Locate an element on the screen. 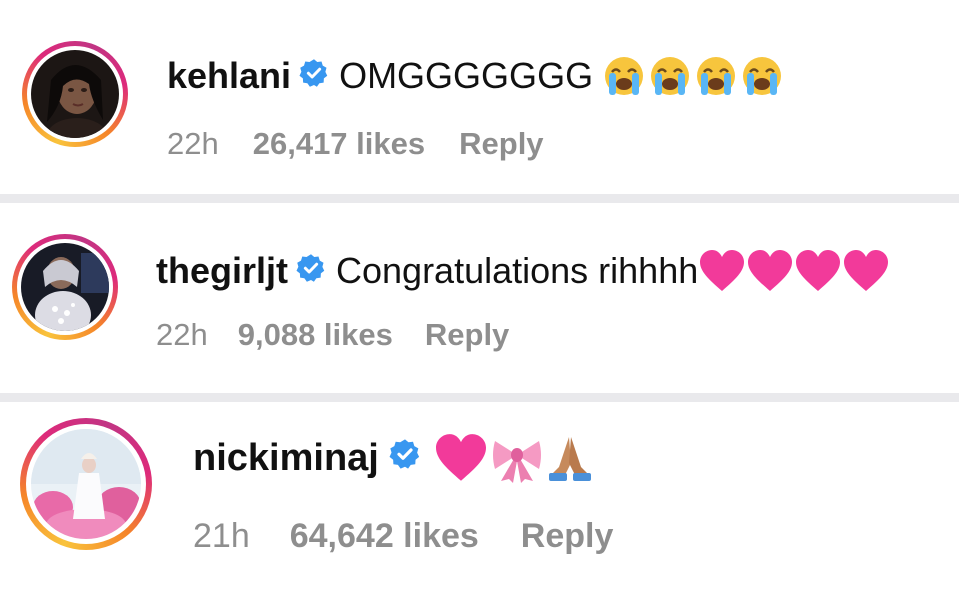 The width and height of the screenshot is (959, 597). comment-meta: 22h 9,088 likes Reply is located at coordinates (332, 335).